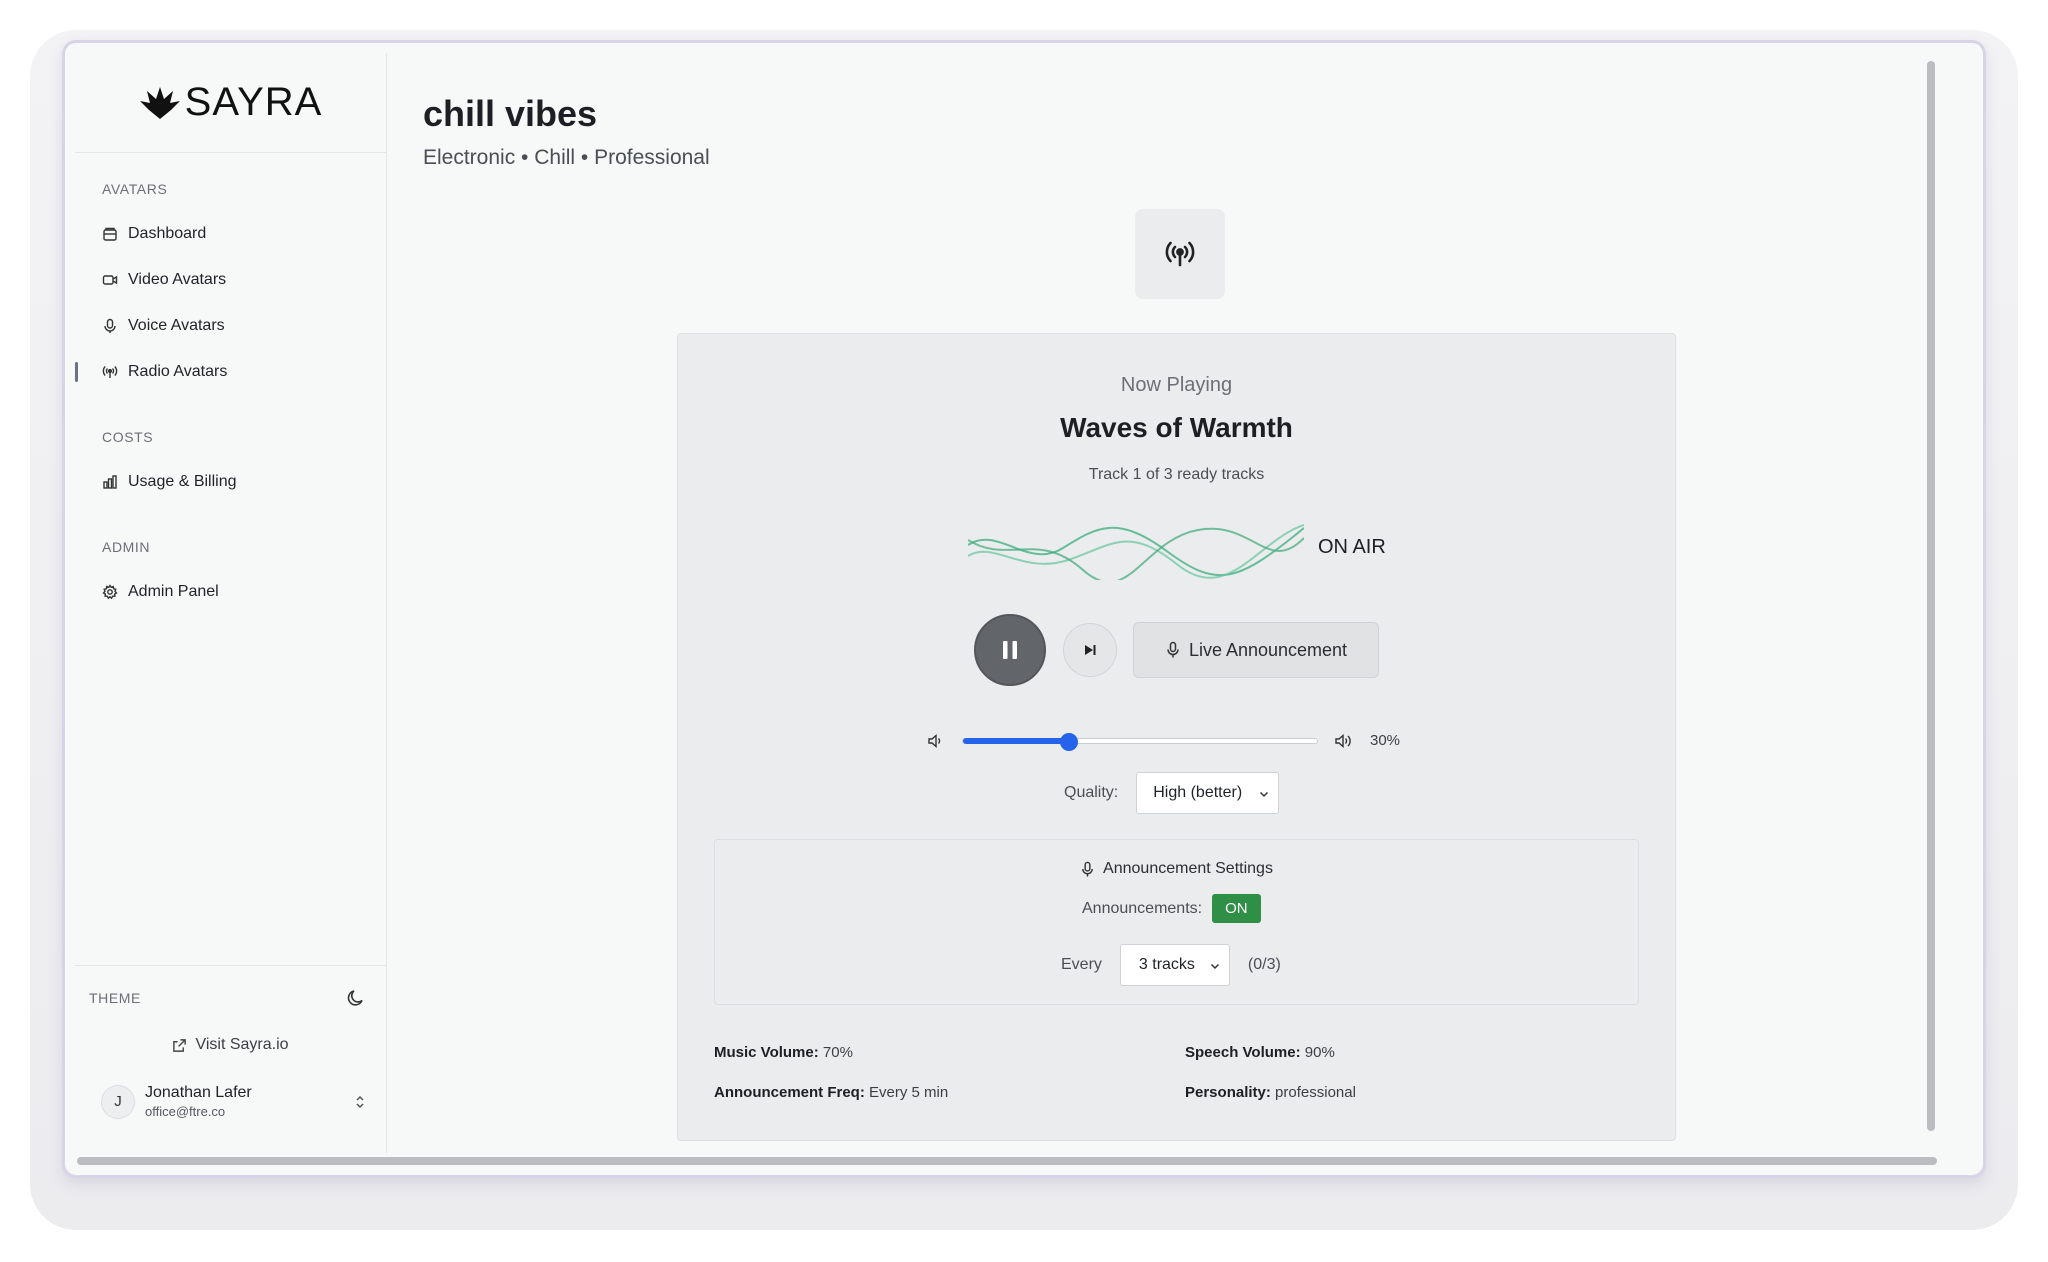 The image size is (2048, 1262). Describe the element at coordinates (1931, 596) in the screenshot. I see `vertical-scrollbar-thumb` at that location.